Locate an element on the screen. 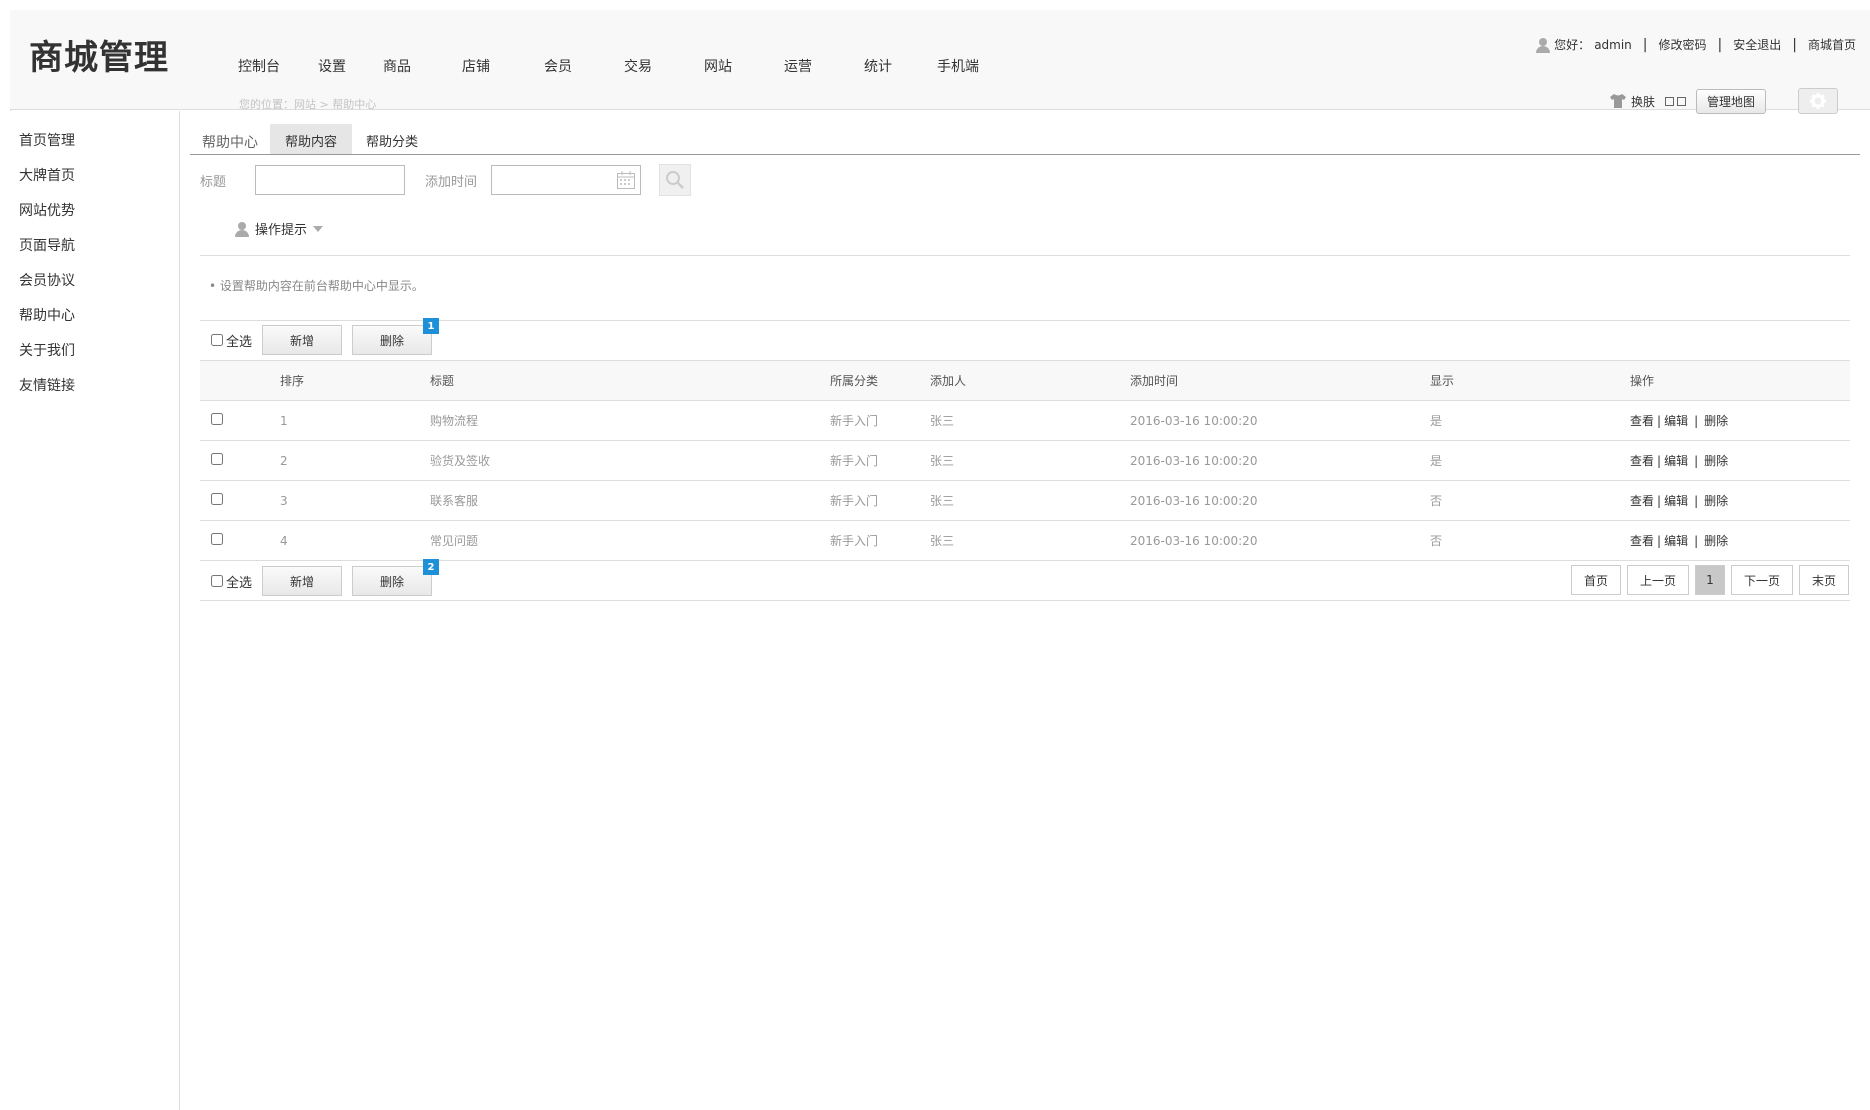 This screenshot has height=1110, width=1870. page-last-button: 末页 is located at coordinates (1823, 580).